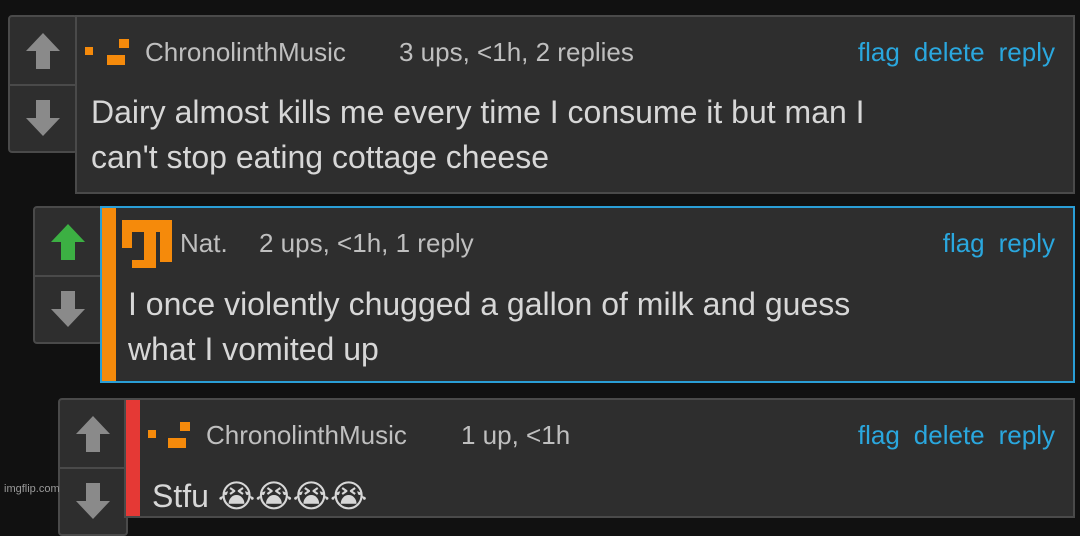 The height and width of the screenshot is (536, 1080). Describe the element at coordinates (320, 157) in the screenshot. I see `comment-text-line: can't stop eating cottage cheese` at that location.